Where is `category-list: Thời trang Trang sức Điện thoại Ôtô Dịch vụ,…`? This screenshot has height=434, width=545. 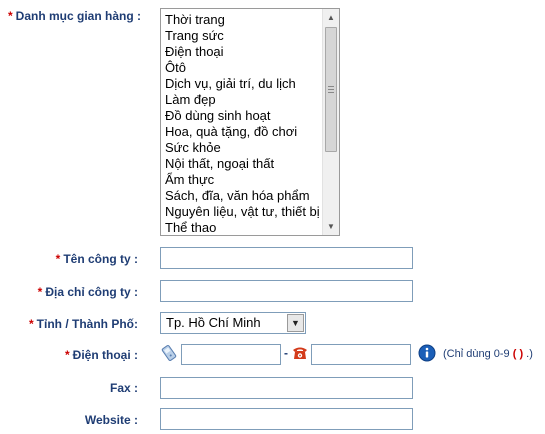 category-list: Thời trang Trang sức Điện thoại Ôtô Dịch vụ,… is located at coordinates (242, 123).